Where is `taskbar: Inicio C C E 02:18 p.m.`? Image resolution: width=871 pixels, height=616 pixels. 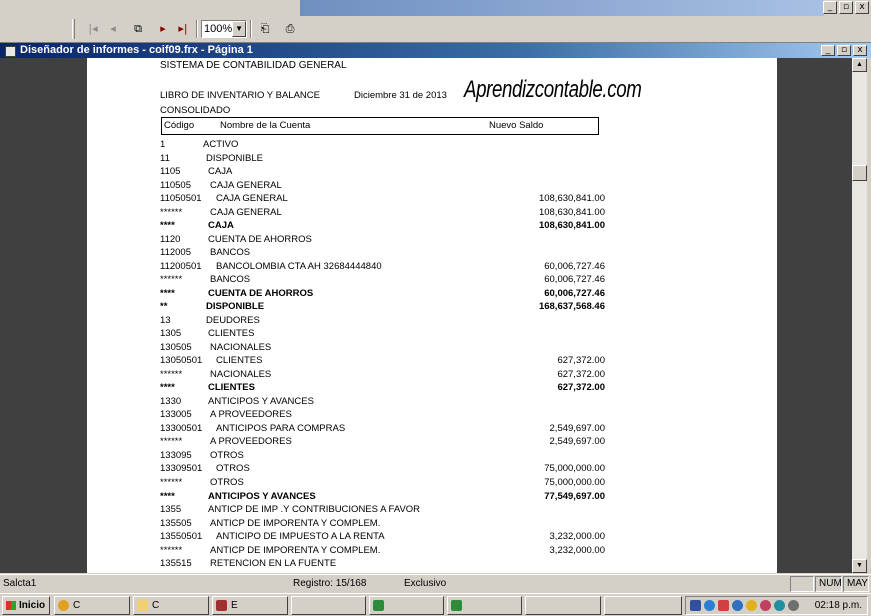
taskbar: Inicio C C E 02:18 p.m. is located at coordinates (435, 604).